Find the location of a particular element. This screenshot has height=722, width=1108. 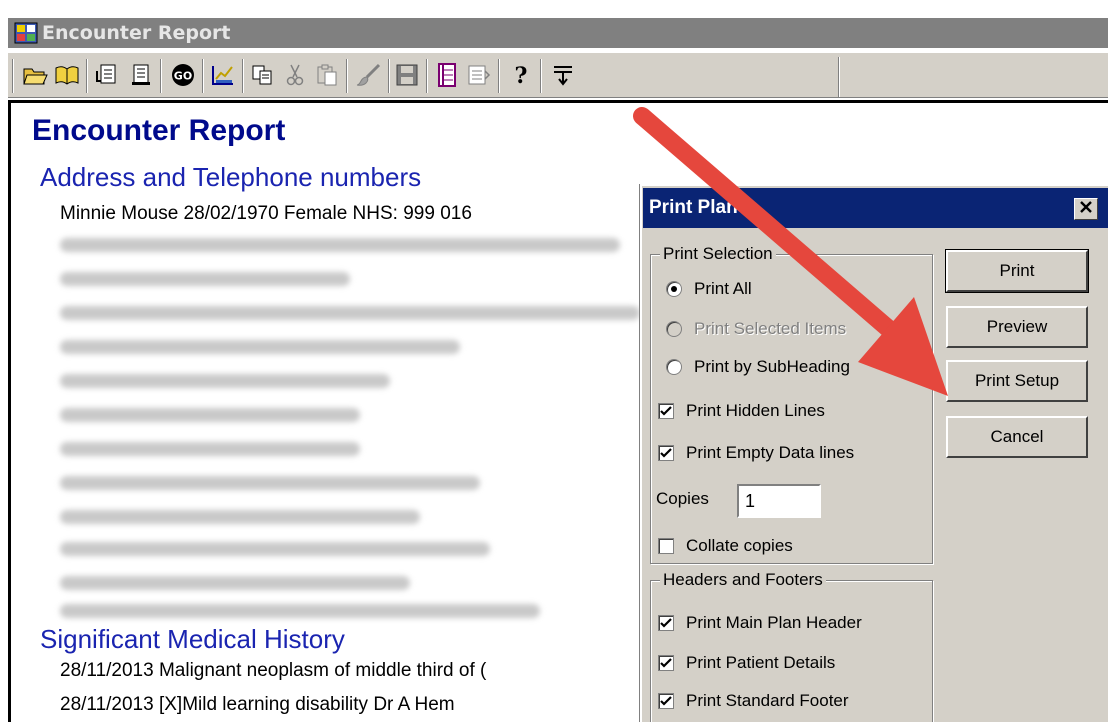

book-icon is located at coordinates (67, 75).